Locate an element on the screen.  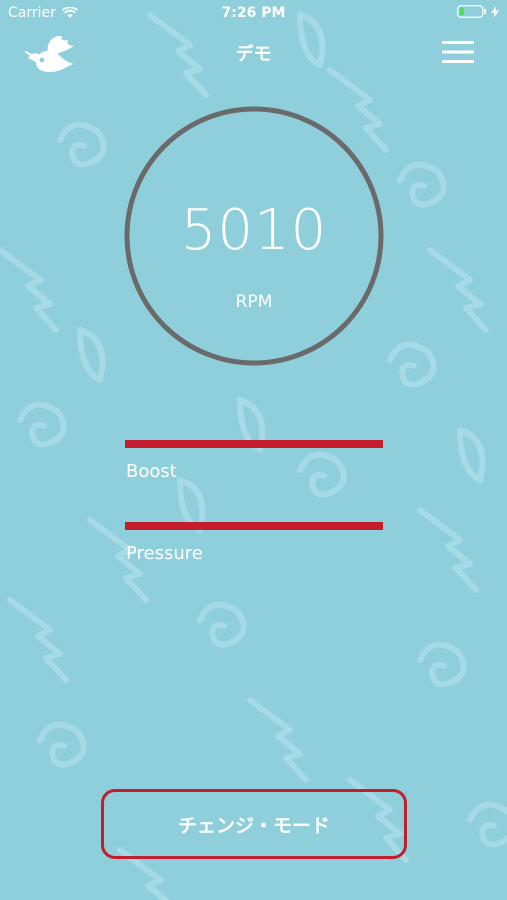
nav-bar: デモ is located at coordinates (253, 53).